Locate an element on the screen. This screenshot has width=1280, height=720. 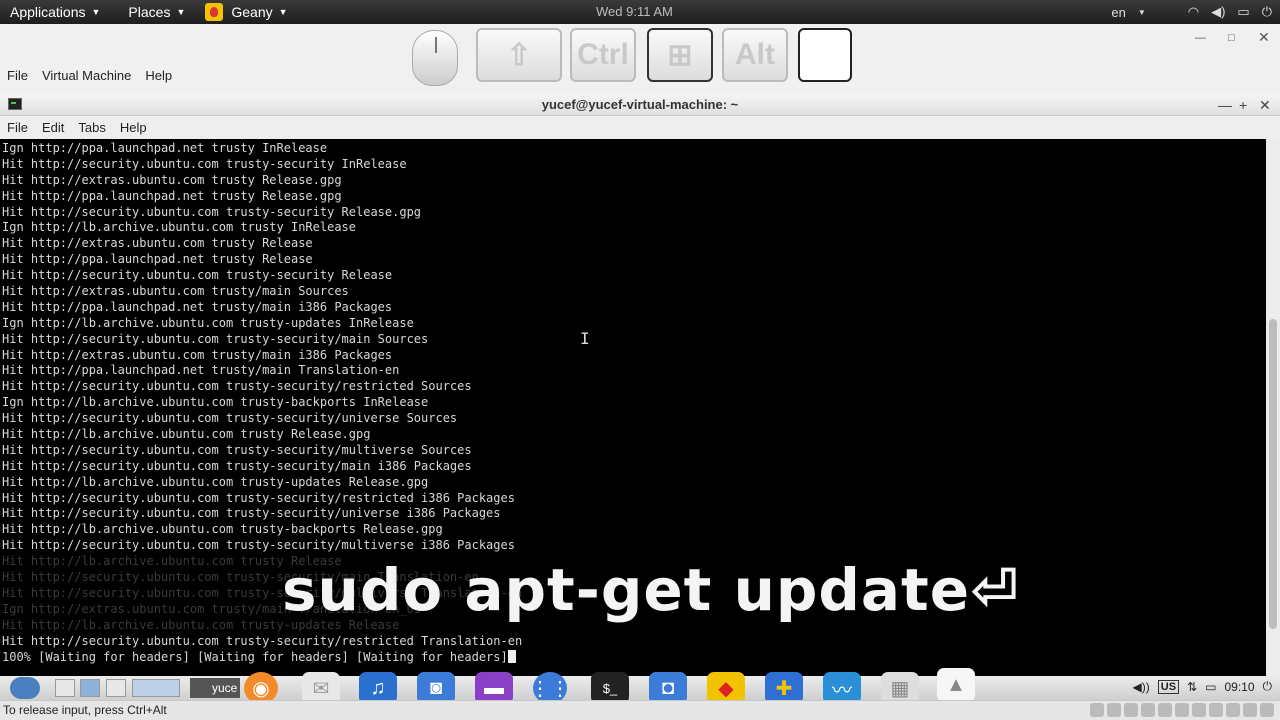
settings-icon is located at coordinates (90, 688).